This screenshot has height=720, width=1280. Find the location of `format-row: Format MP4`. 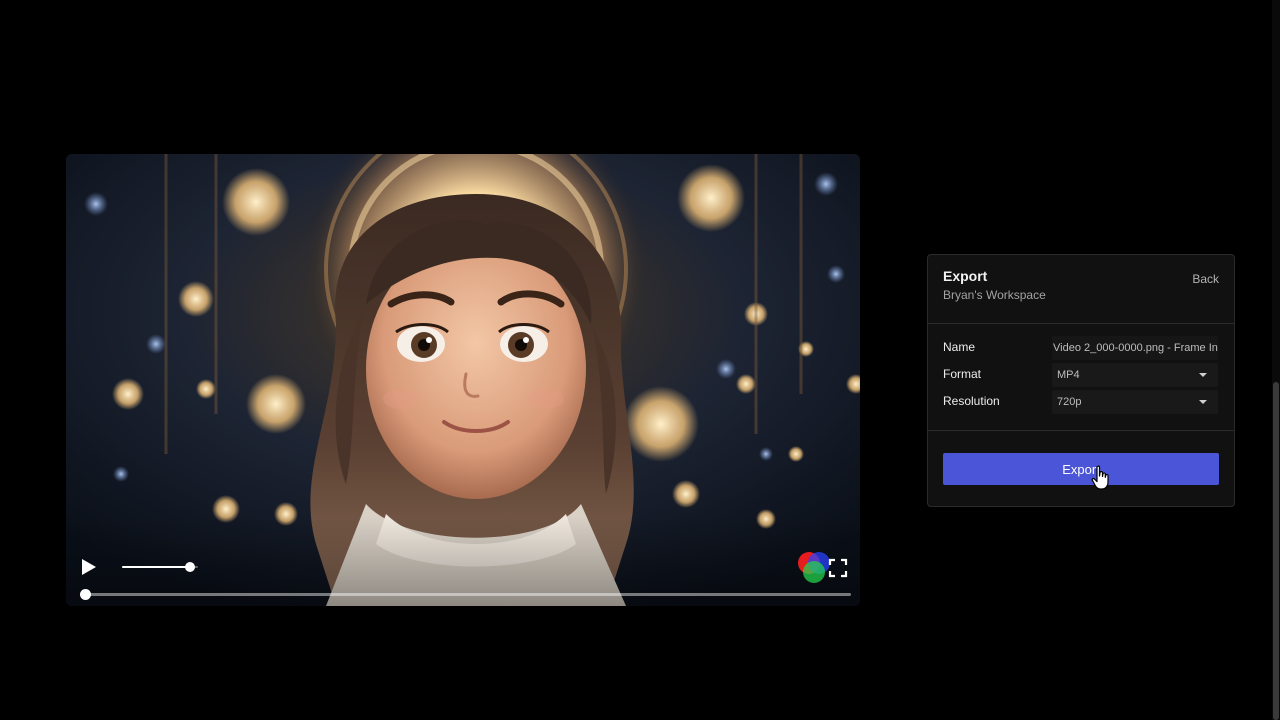

format-row: Format MP4 is located at coordinates (1080, 375).